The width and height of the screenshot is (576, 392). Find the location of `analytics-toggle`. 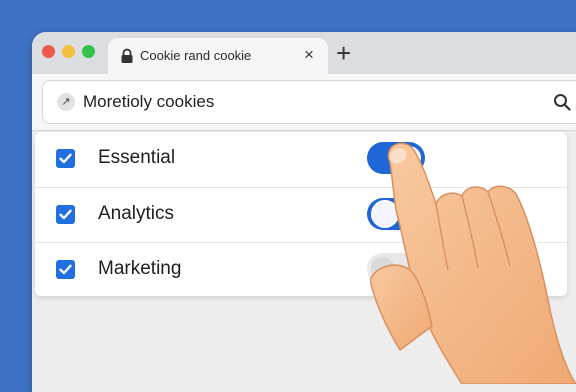

analytics-toggle is located at coordinates (396, 214).